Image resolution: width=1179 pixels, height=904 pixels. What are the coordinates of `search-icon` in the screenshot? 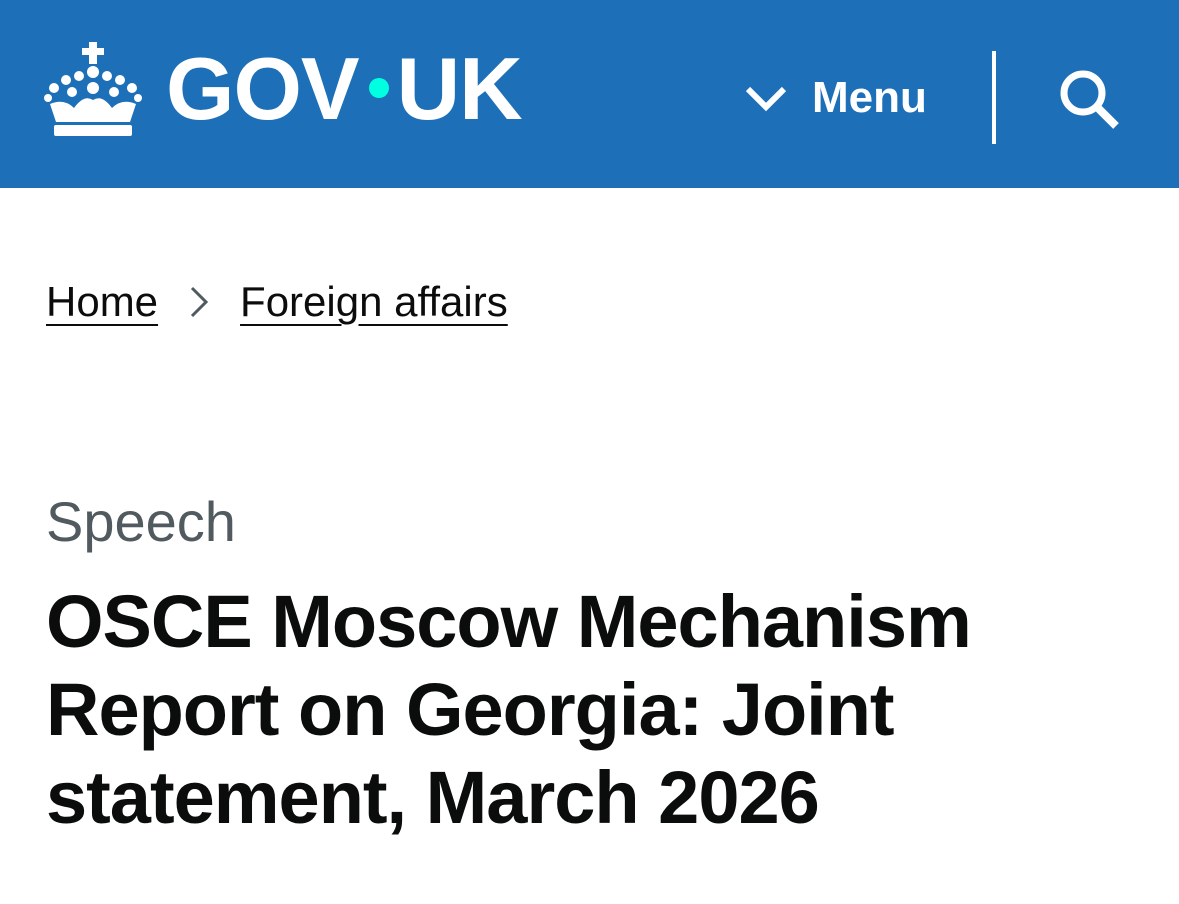 It's located at (1089, 99).